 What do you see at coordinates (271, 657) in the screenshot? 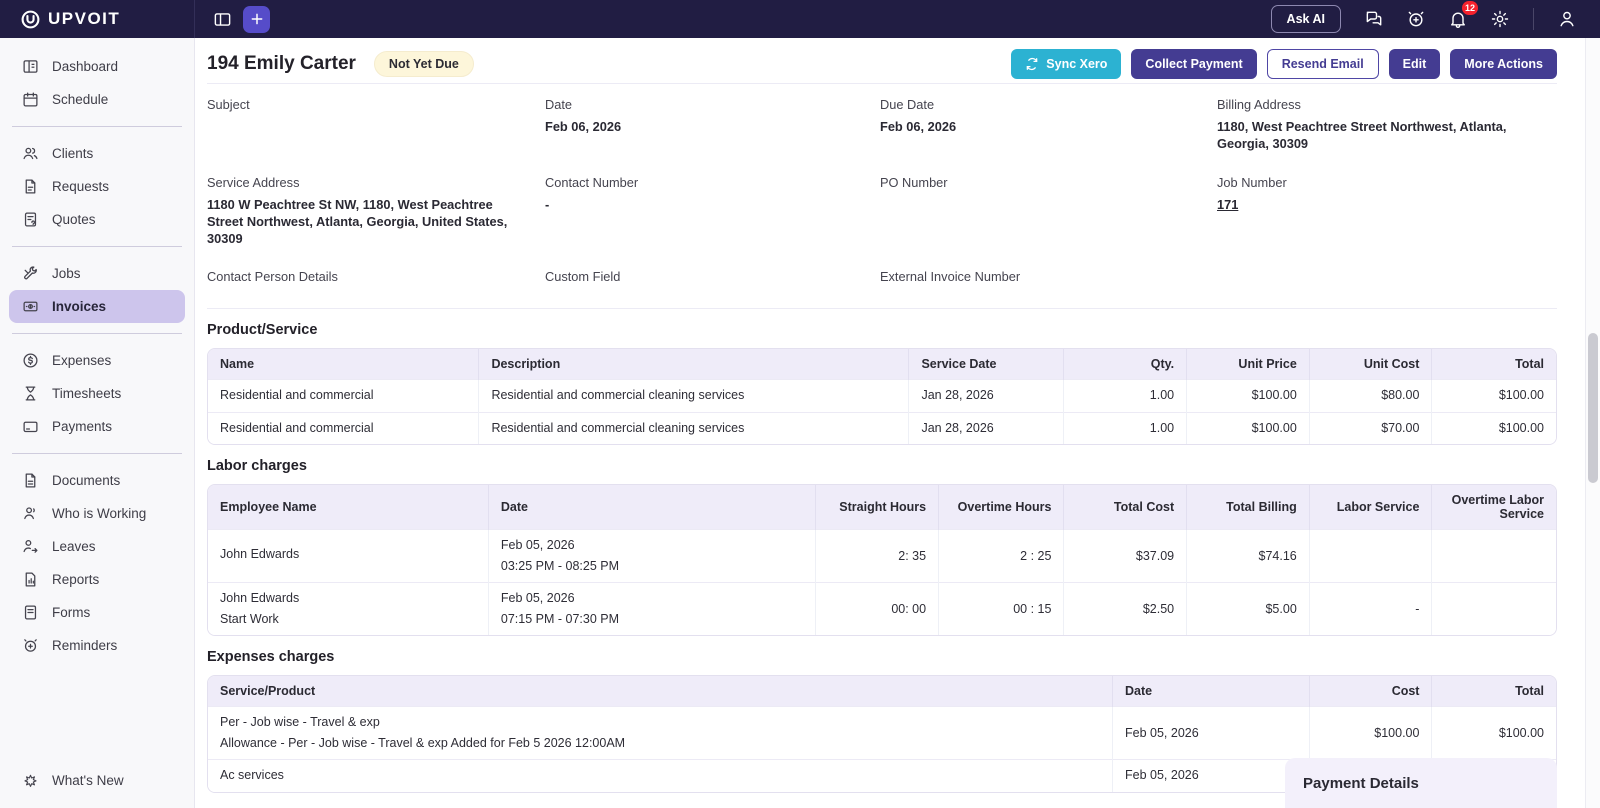
I see `expenses-charges-title: Expenses charges` at bounding box center [271, 657].